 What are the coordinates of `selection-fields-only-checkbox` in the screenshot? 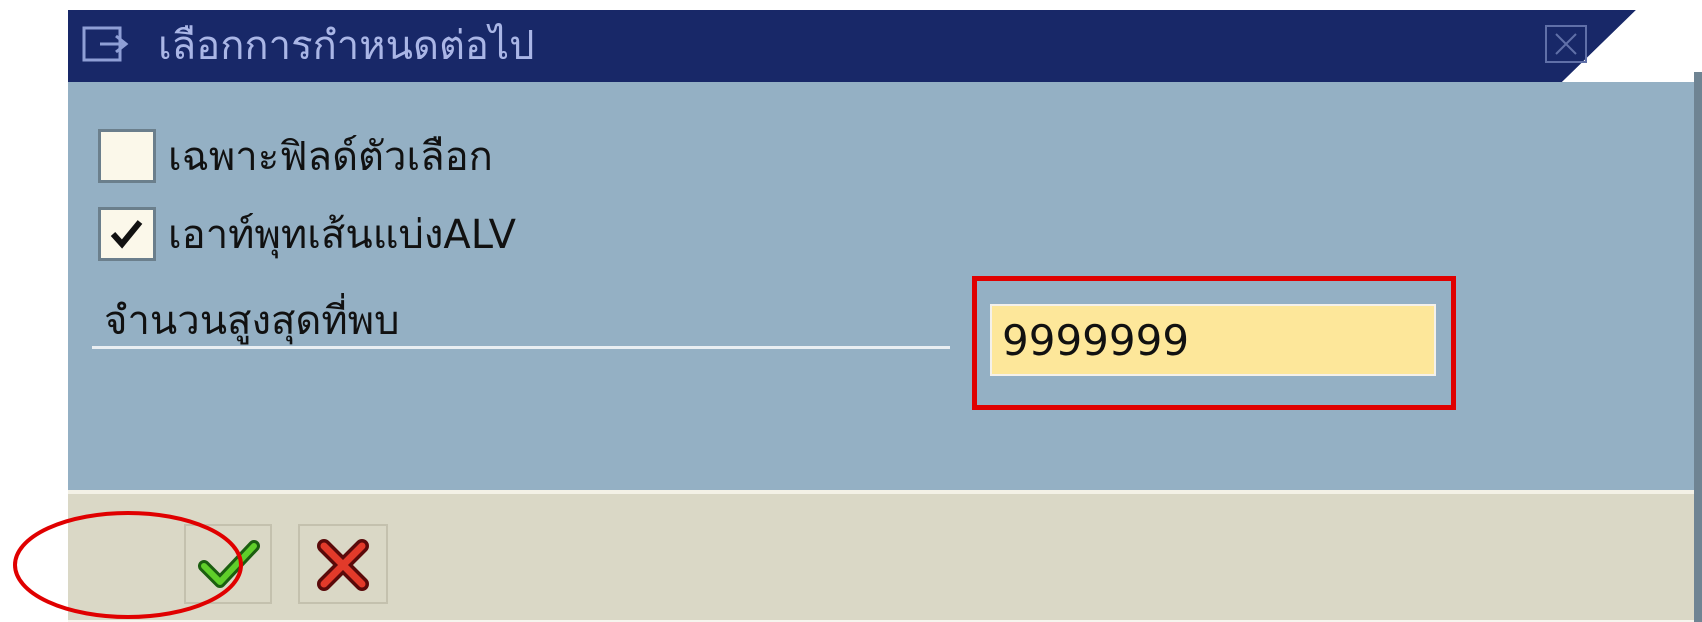 It's located at (127, 156).